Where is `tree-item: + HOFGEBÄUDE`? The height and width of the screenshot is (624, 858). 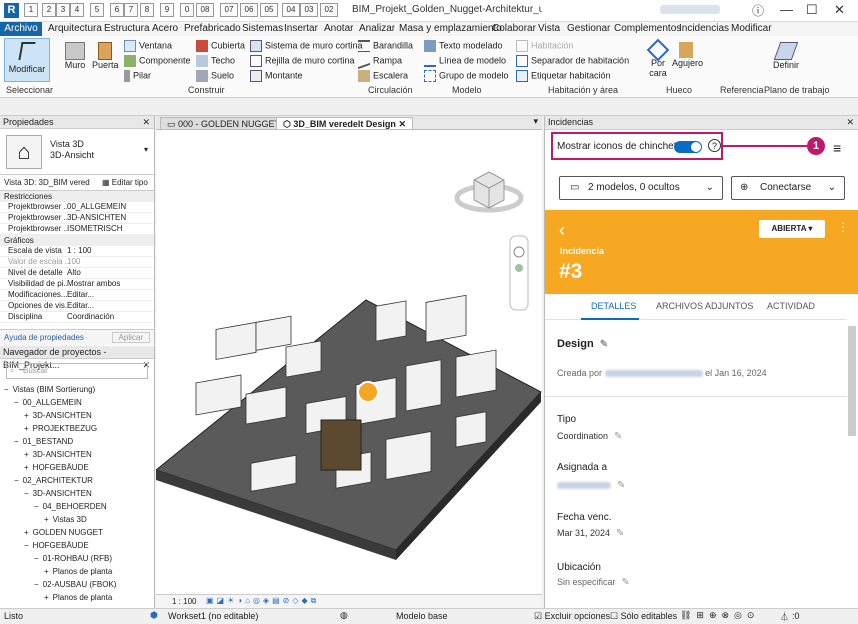
tree-item: + HOFGEBÄUDE is located at coordinates (79, 467).